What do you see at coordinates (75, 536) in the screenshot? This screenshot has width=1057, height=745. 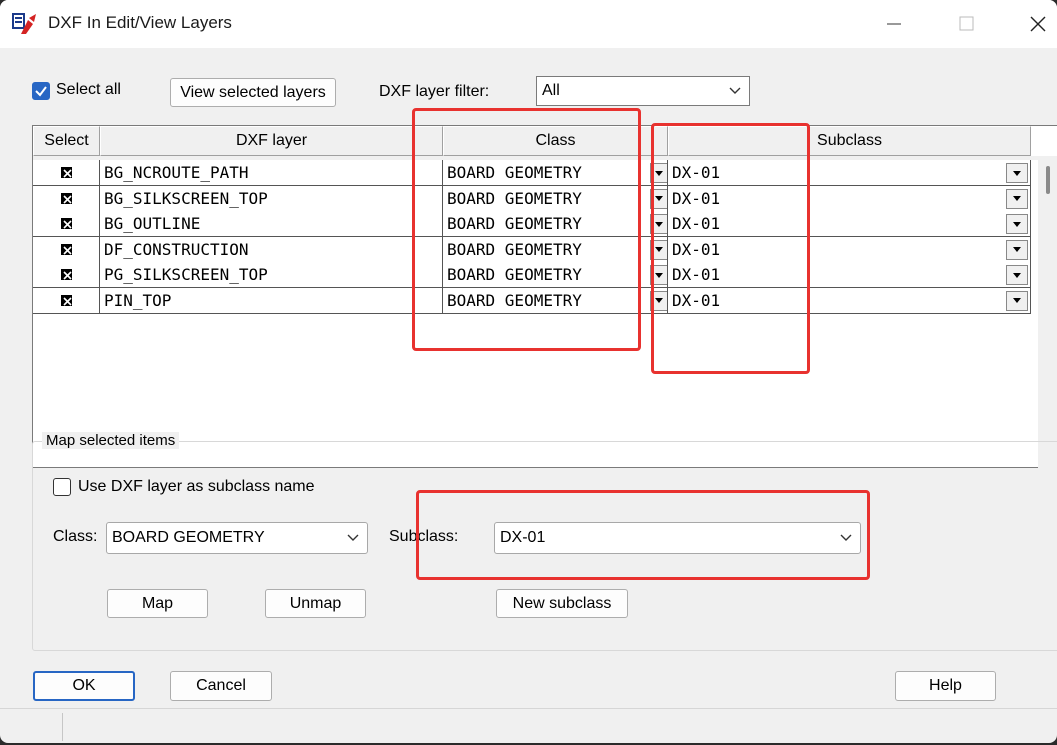 I see `class-label: Class:` at bounding box center [75, 536].